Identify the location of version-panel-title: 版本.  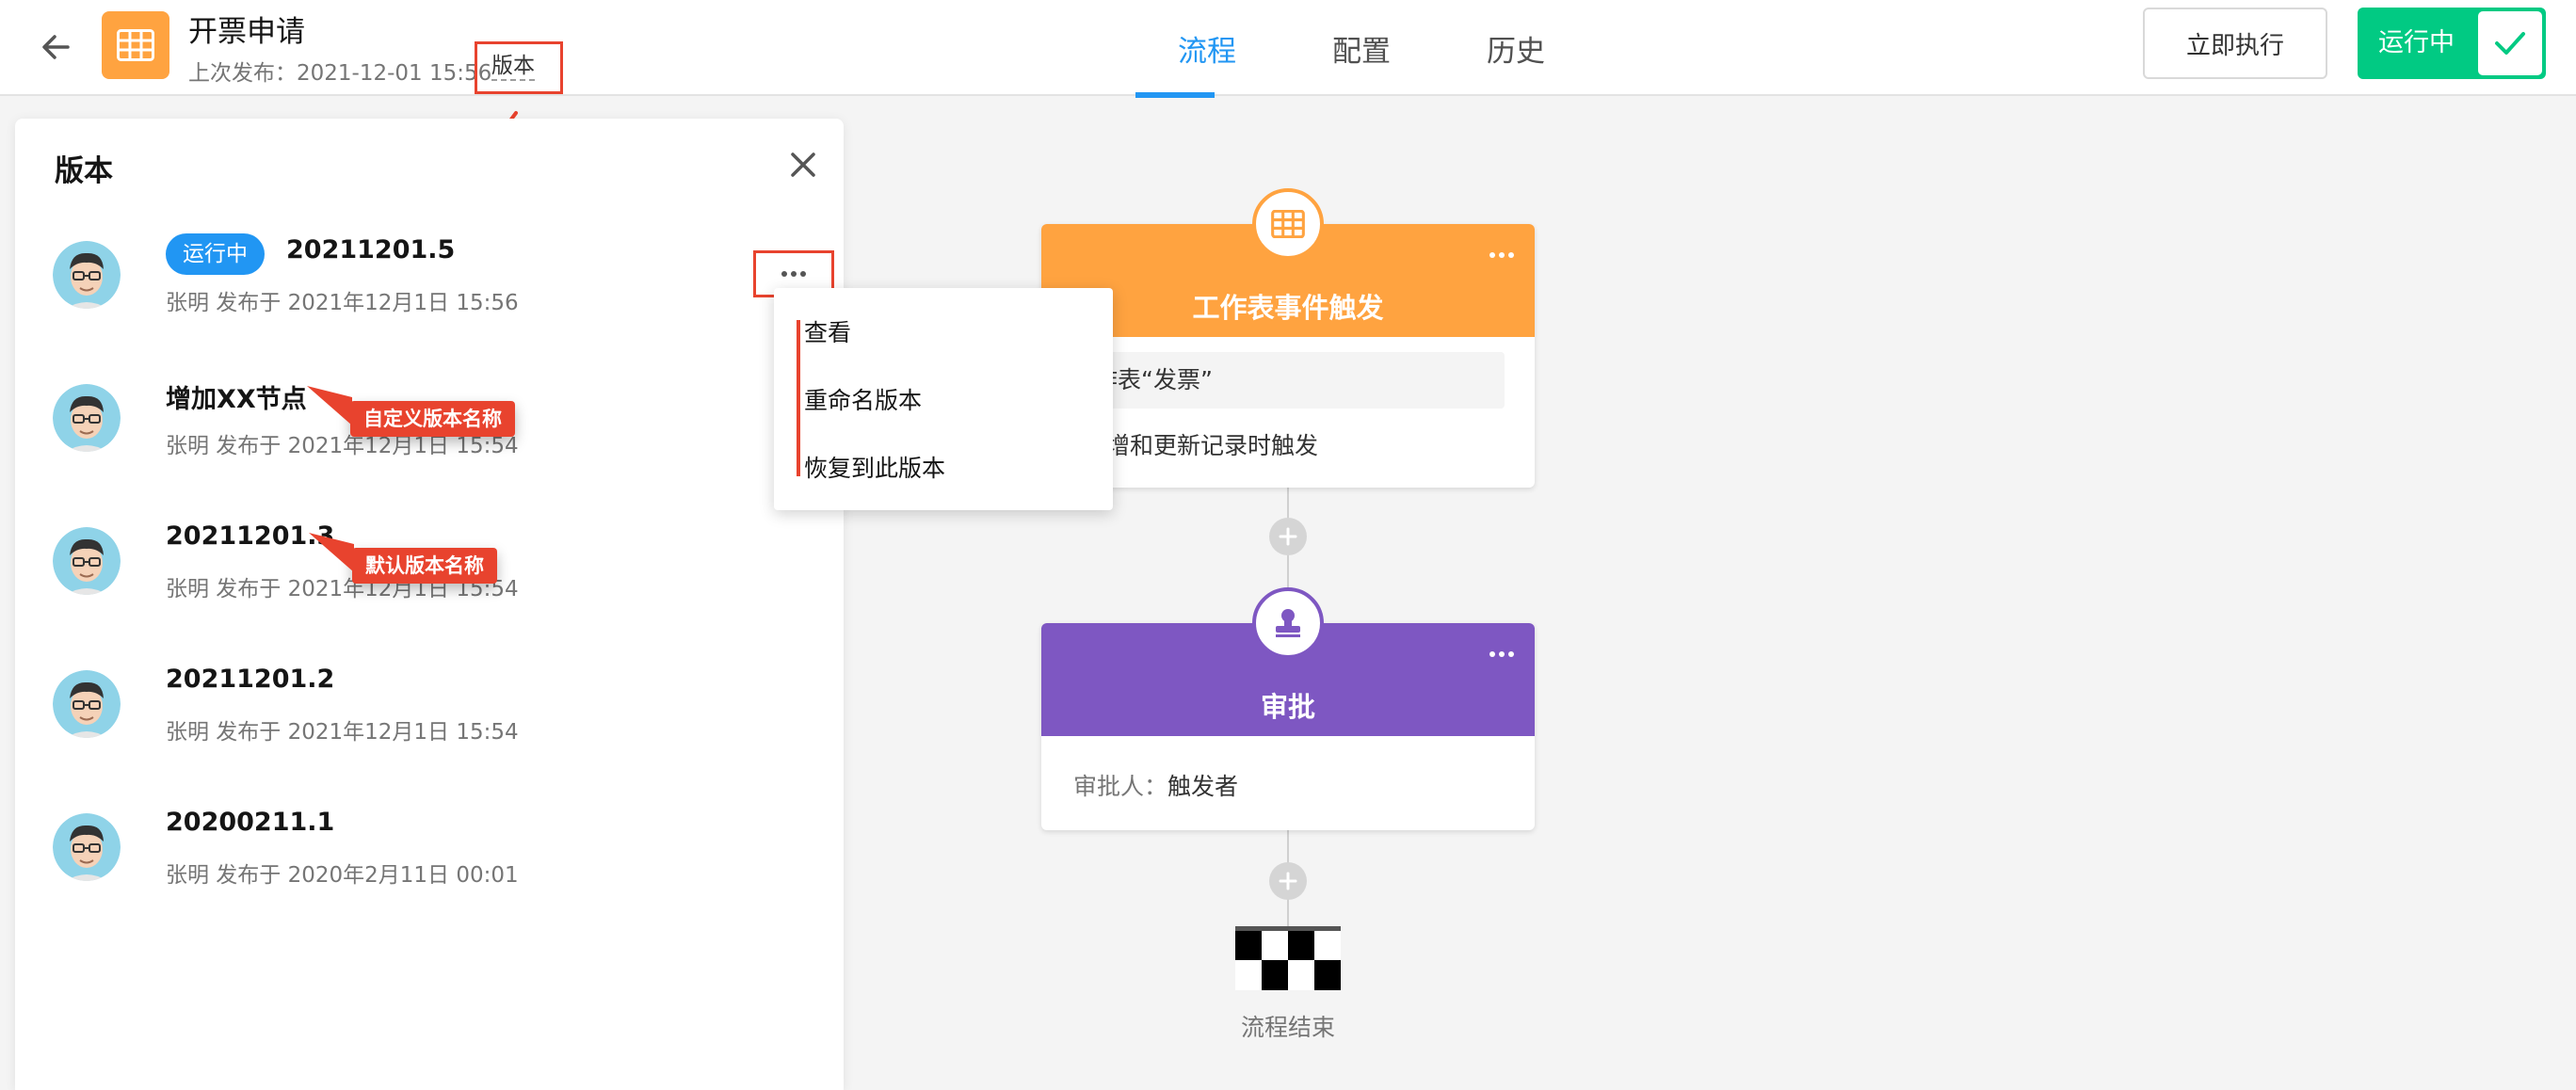
(84, 171).